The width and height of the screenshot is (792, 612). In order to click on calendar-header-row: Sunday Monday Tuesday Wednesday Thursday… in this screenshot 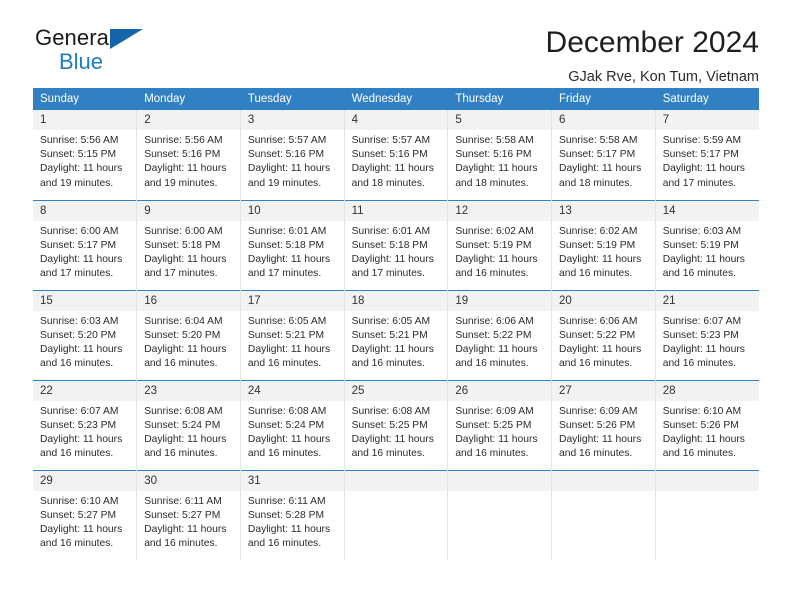, I will do `click(396, 99)`.